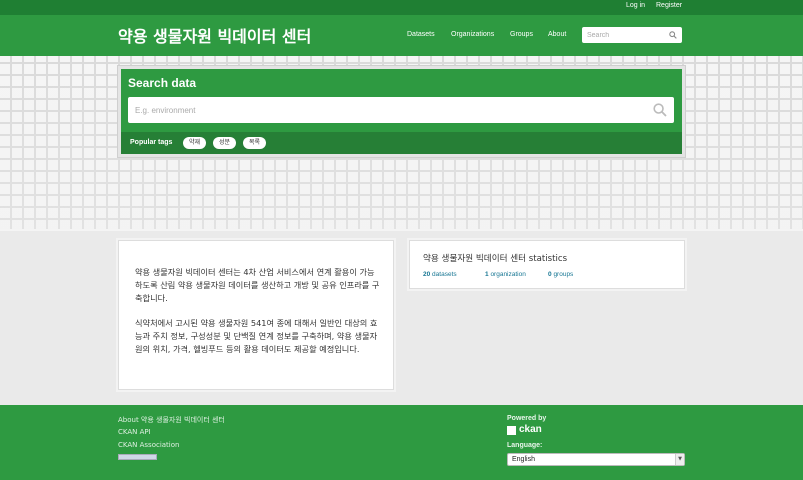 The height and width of the screenshot is (480, 803). Describe the element at coordinates (401, 7) in the screenshot. I see `account-bar: Log in Register` at that location.